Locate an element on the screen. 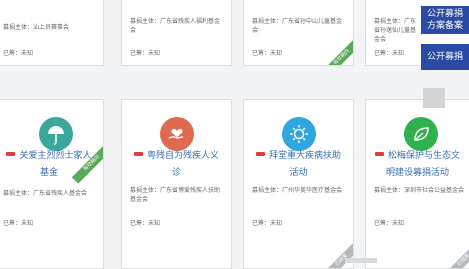 Image resolution: width=469 pixels, height=269 pixels. card-sponsor: 募捐主体：广州华美华医疗基金会 is located at coordinates (297, 190).